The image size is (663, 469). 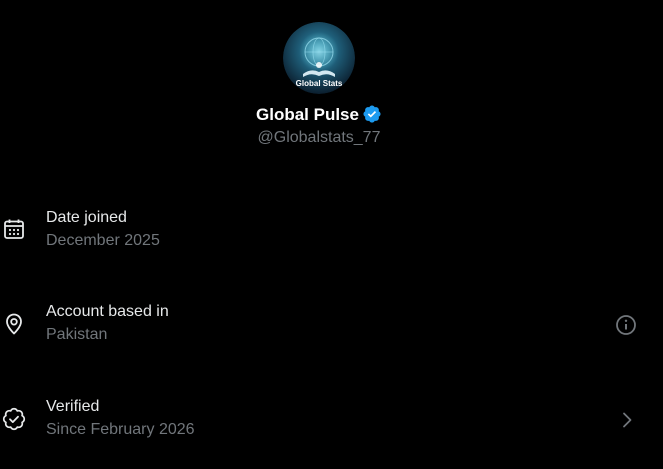 What do you see at coordinates (73, 406) in the screenshot?
I see `verified-label: Verified` at bounding box center [73, 406].